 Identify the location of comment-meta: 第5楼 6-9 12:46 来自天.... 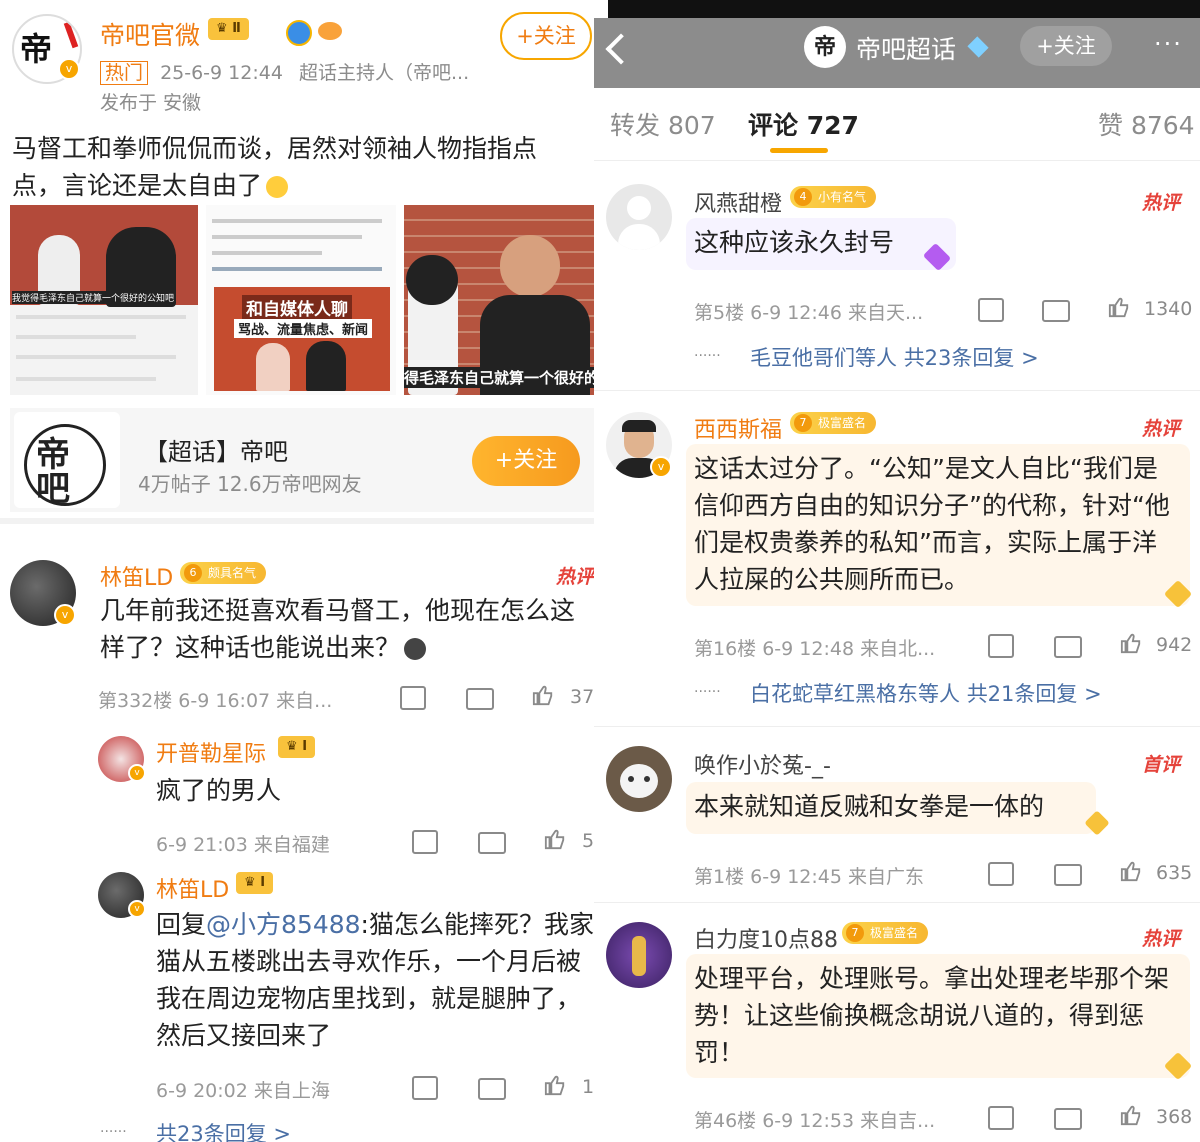
(809, 313).